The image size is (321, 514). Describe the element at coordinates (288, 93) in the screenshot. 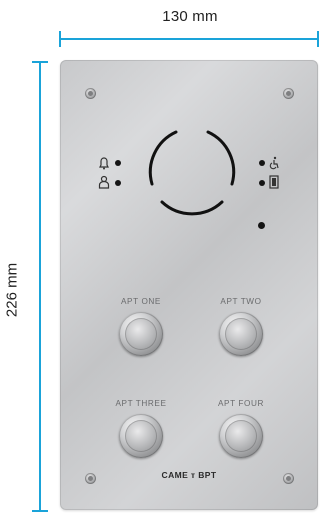

I see `screw-top-right` at that location.